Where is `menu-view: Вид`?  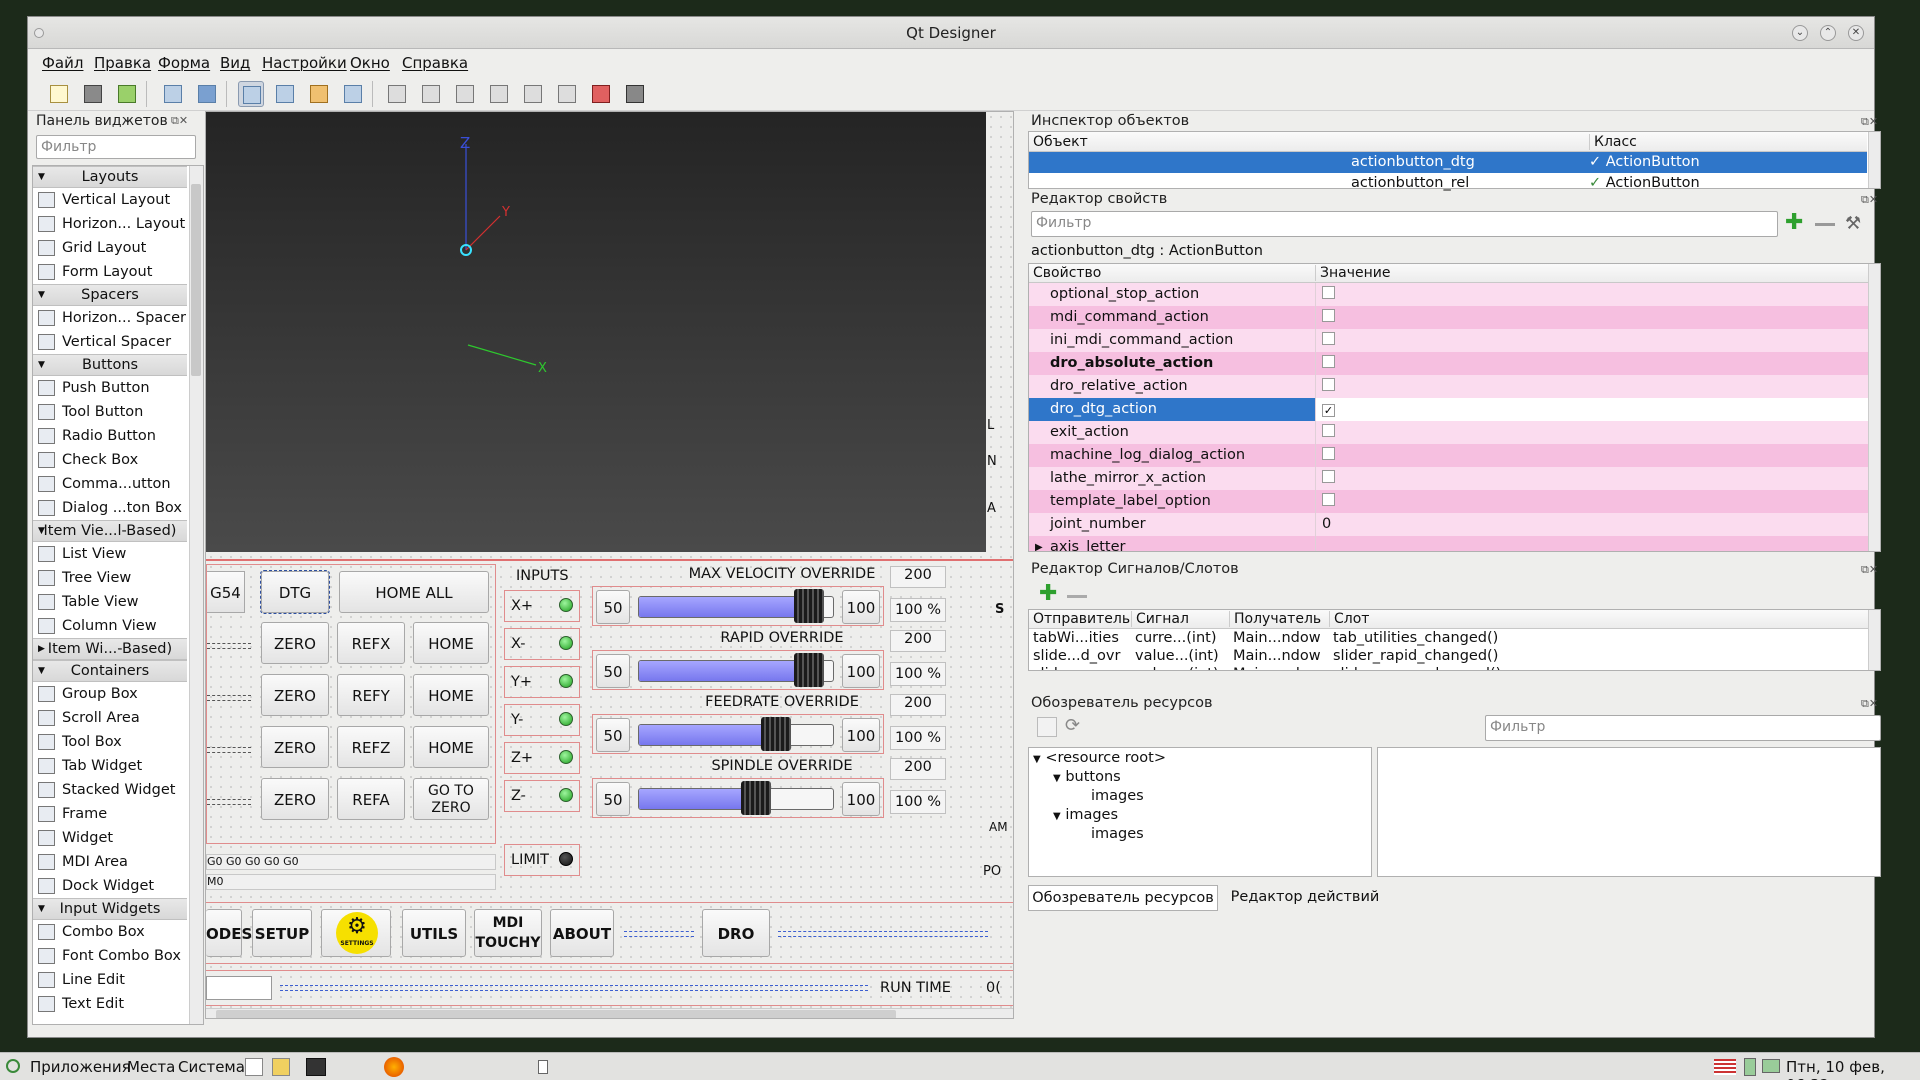 menu-view: Вид is located at coordinates (235, 63).